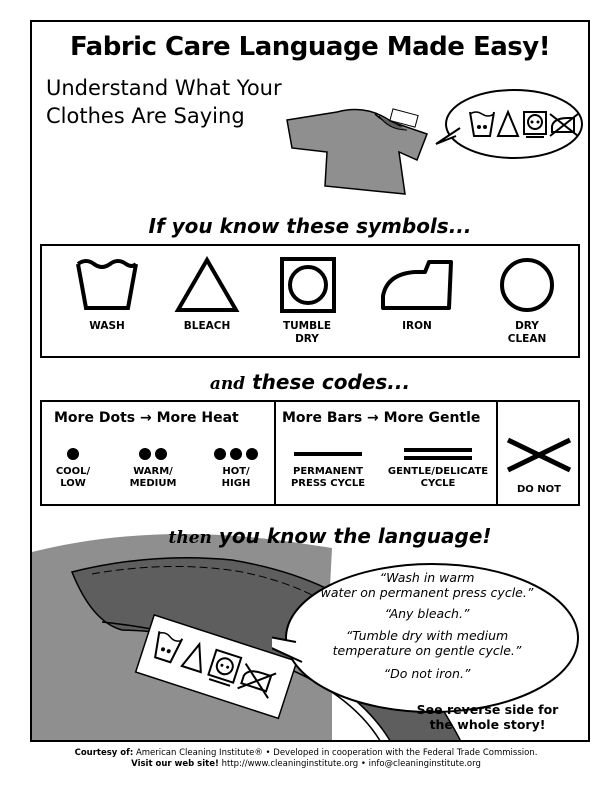  I want to click on tumble-dry-icon, so click(308, 285).